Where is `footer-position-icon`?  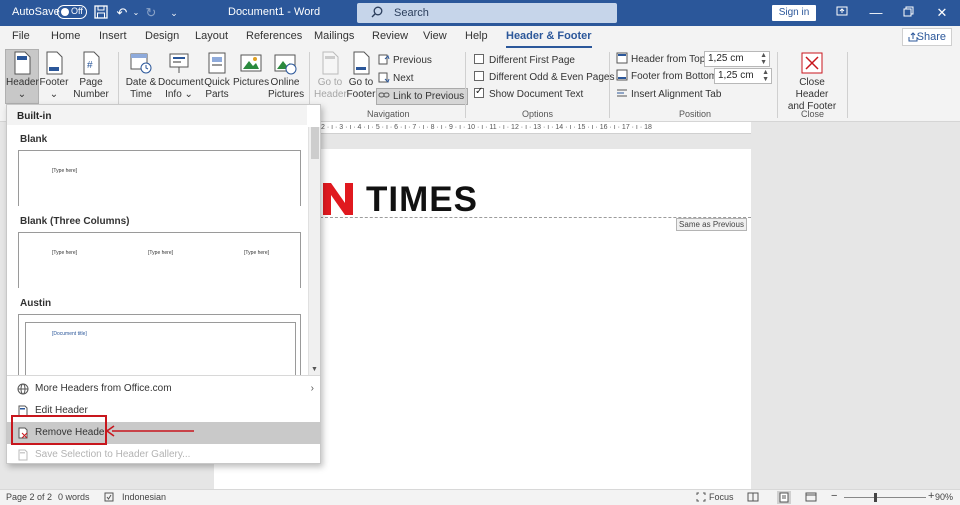 footer-position-icon is located at coordinates (622, 75).